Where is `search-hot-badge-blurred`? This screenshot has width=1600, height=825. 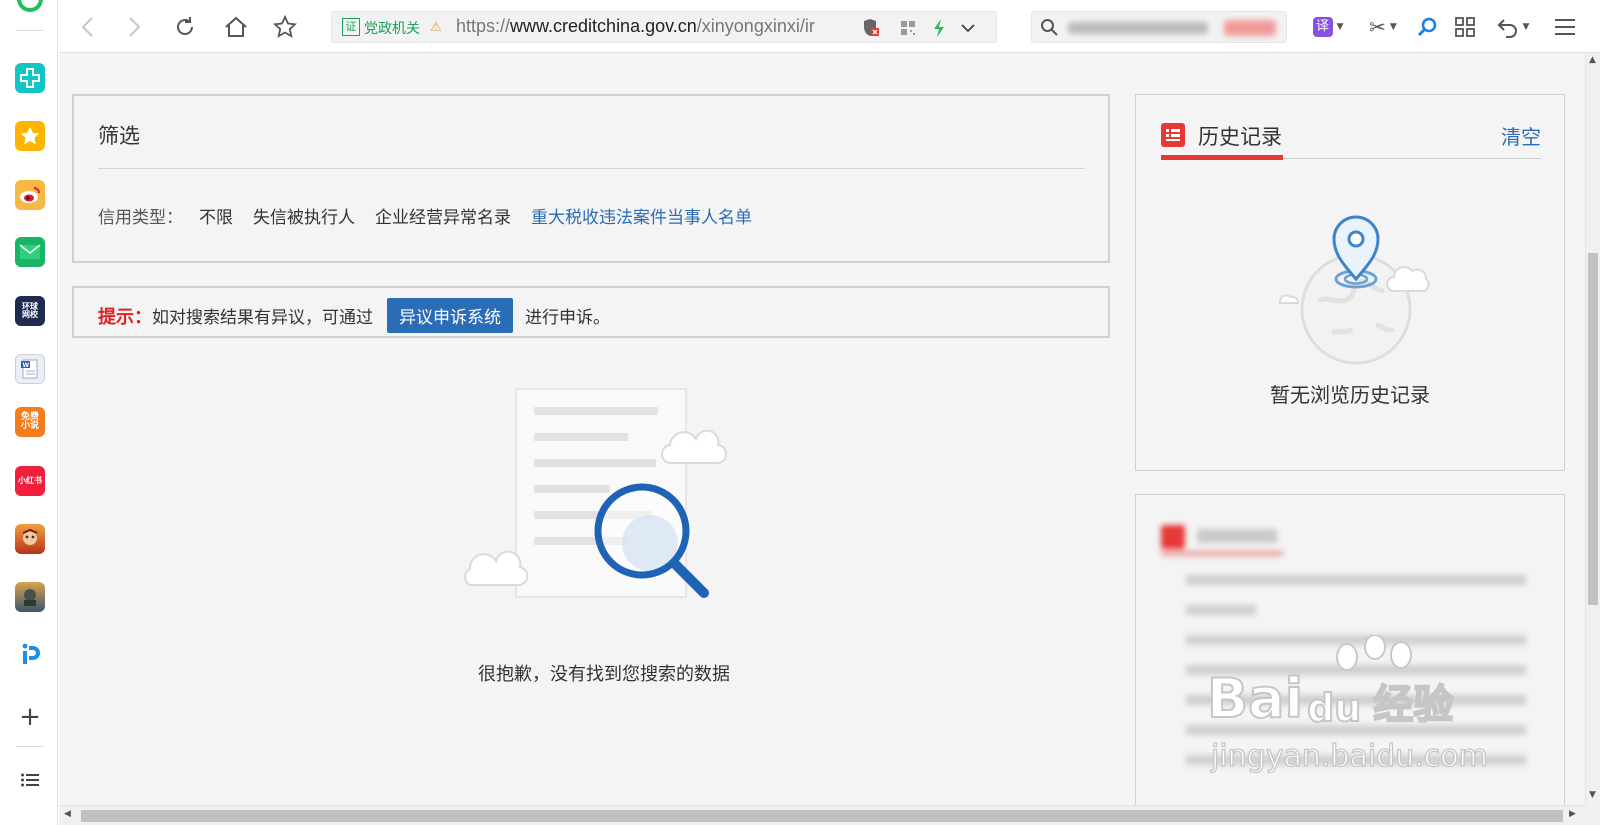
search-hot-badge-blurred is located at coordinates (1250, 28).